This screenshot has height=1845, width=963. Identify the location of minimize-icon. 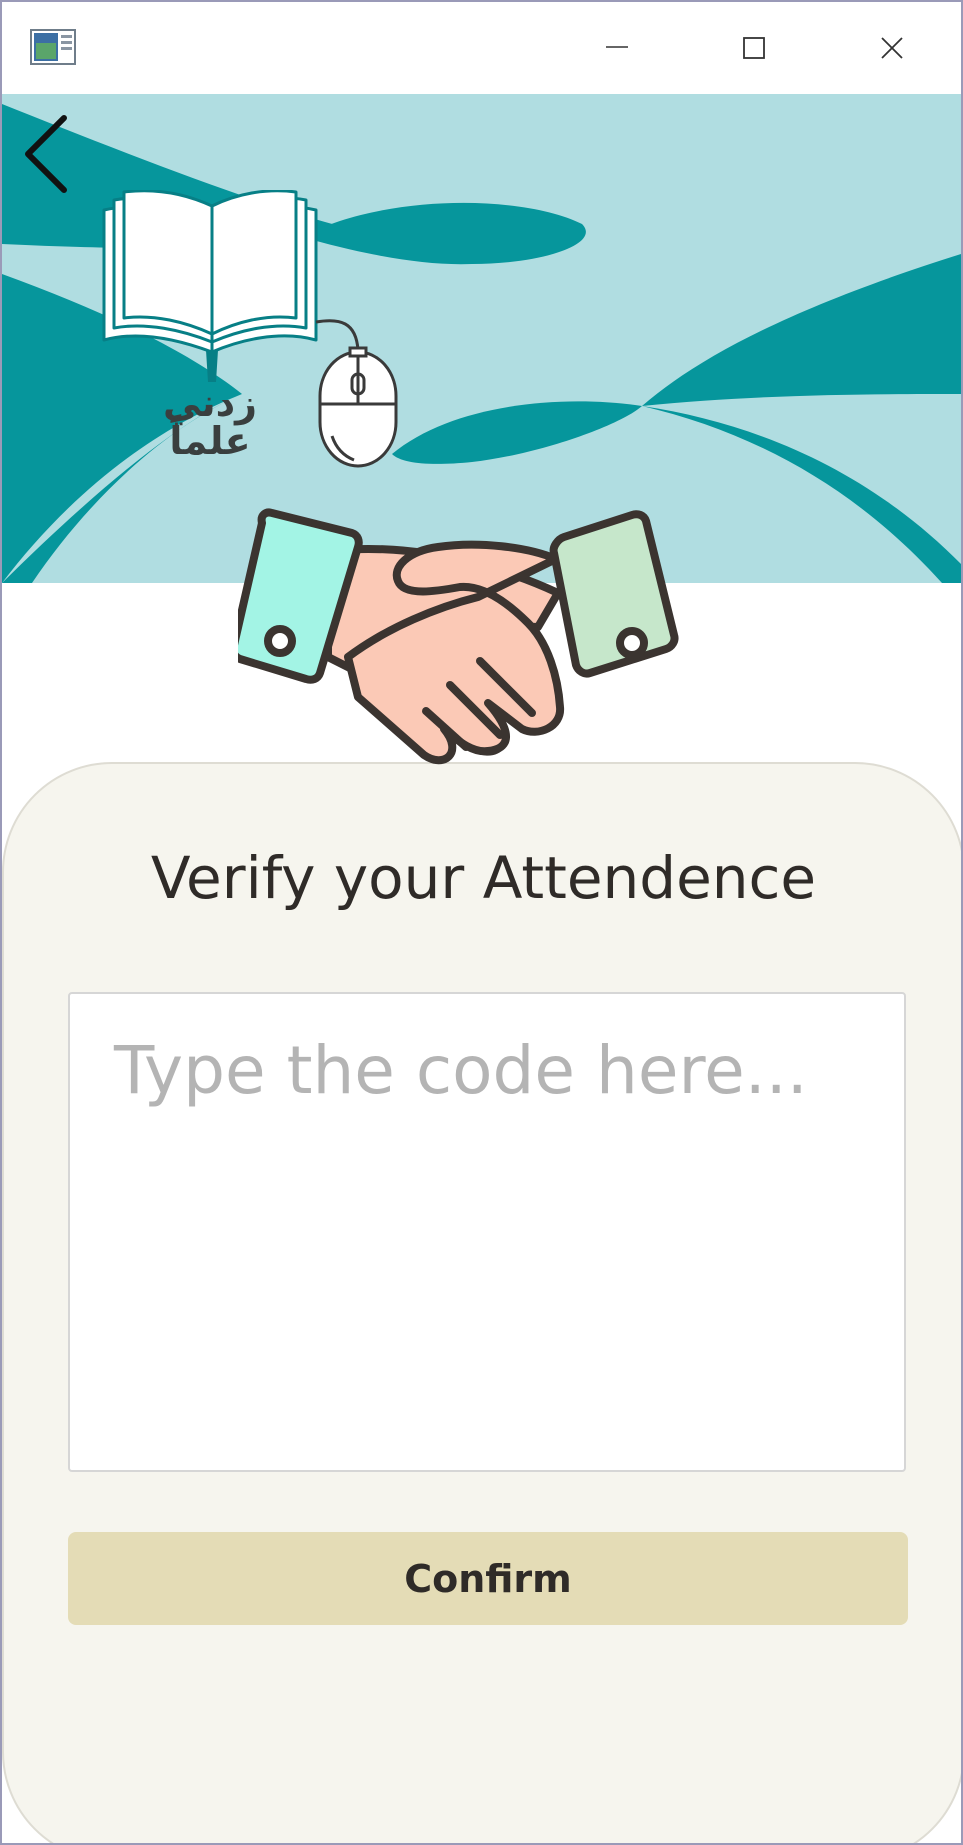
(617, 47).